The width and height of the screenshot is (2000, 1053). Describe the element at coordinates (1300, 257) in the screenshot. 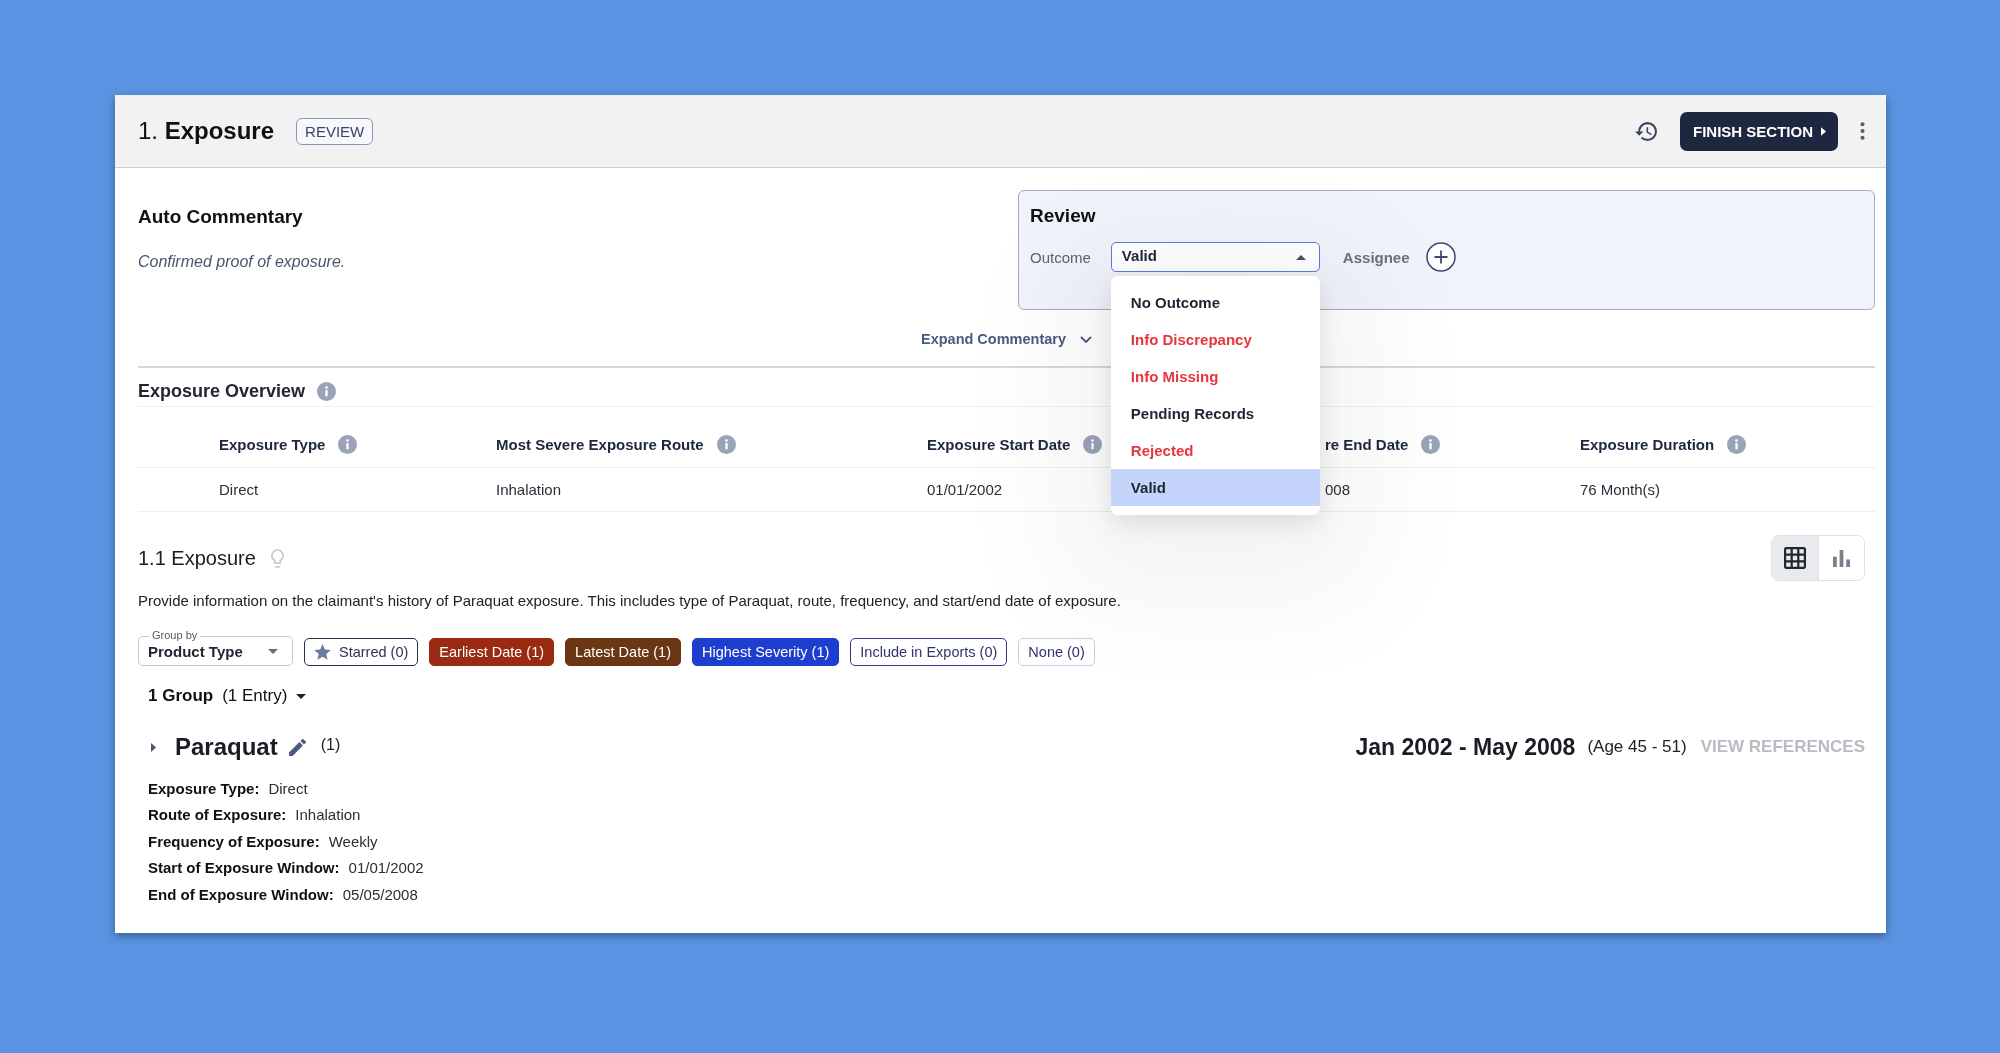

I see `caret-up-icon` at that location.